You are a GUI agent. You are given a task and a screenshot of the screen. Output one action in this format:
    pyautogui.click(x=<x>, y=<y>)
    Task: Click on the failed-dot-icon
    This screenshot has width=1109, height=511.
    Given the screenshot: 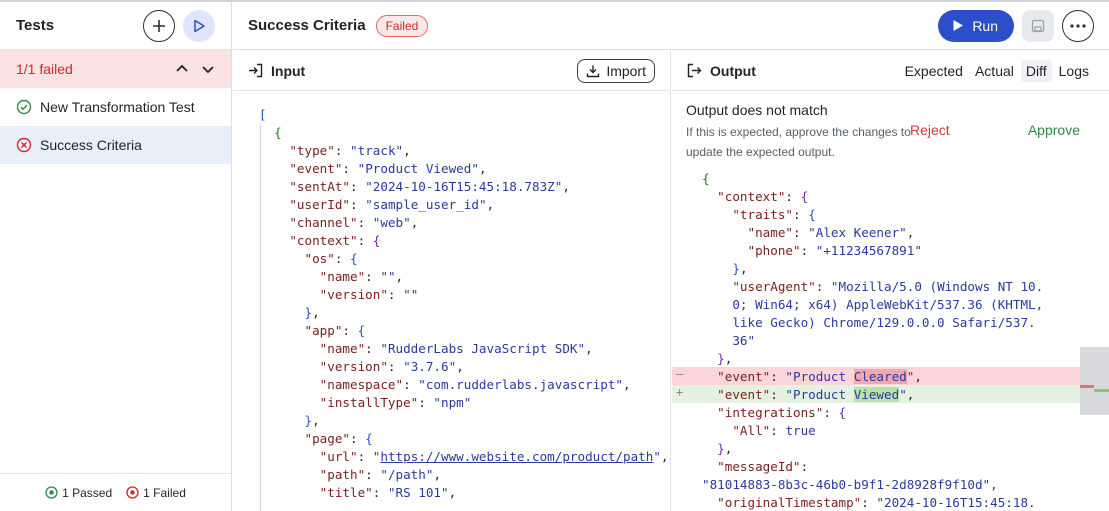 What is the action you would take?
    pyautogui.click(x=132, y=492)
    